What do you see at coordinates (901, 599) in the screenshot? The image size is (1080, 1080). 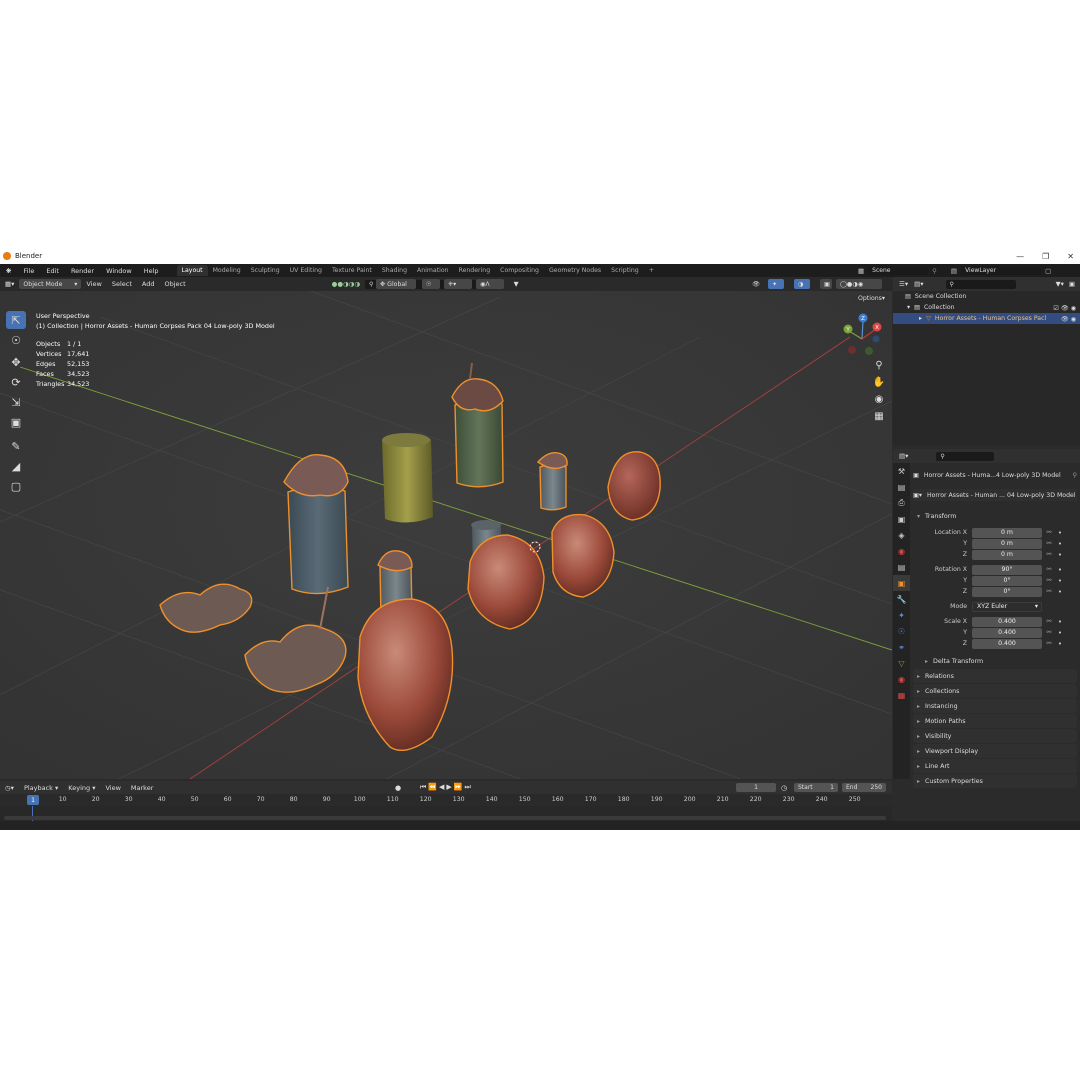 I see `modifier-tab-icon: 🔧` at bounding box center [901, 599].